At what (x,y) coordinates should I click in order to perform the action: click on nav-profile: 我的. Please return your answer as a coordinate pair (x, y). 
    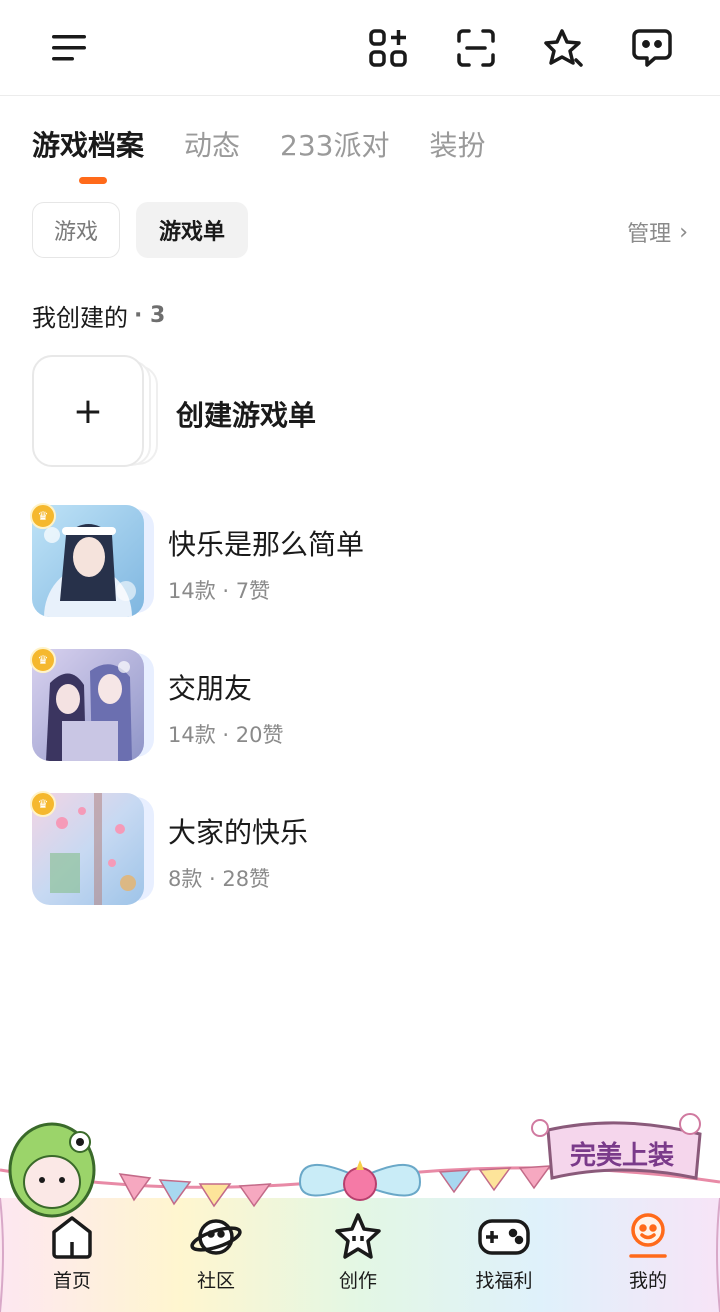
    Looking at the image, I should click on (648, 1256).